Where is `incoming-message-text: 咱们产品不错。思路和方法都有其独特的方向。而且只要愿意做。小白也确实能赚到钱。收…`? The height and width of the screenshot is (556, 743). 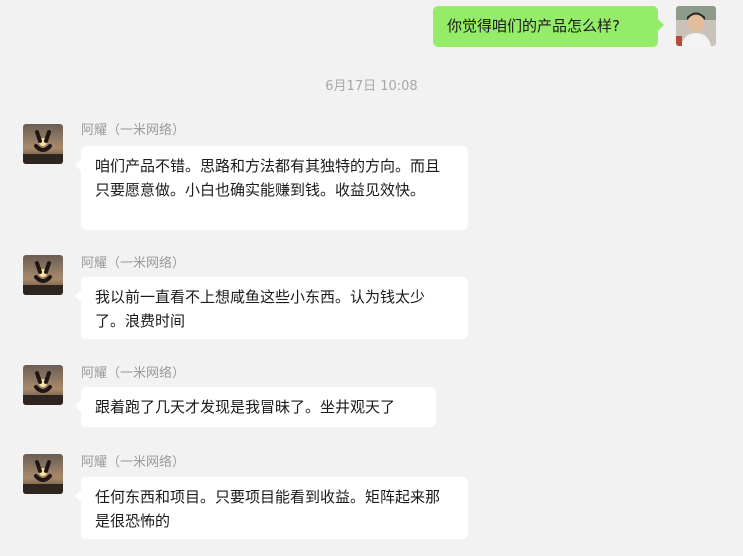 incoming-message-text: 咱们产品不错。思路和方法都有其独特的方向。而且只要愿意做。小白也确实能赚到钱。收… is located at coordinates (268, 178).